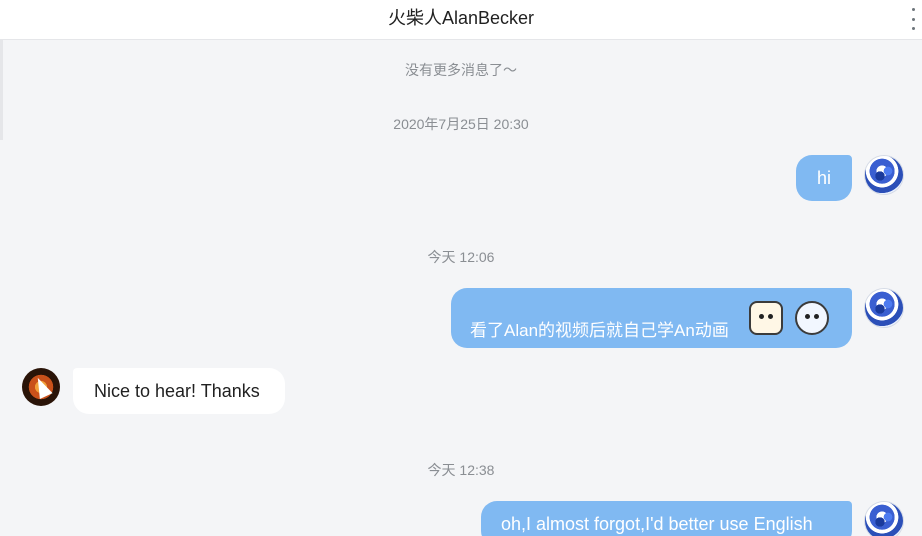 The height and width of the screenshot is (536, 922). I want to click on message-bubble-other: Nice to hear! Thanks, so click(179, 391).